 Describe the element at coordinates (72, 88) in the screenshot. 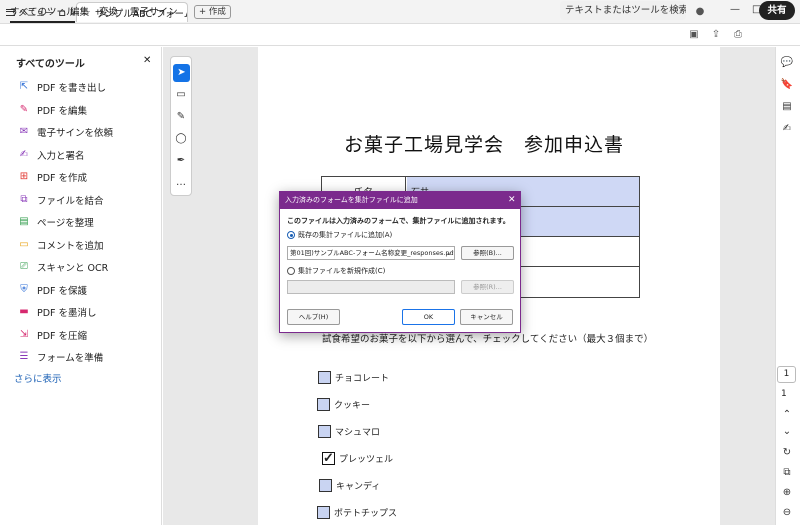

I see `sidebar-item-label: PDF を書き出し` at that location.